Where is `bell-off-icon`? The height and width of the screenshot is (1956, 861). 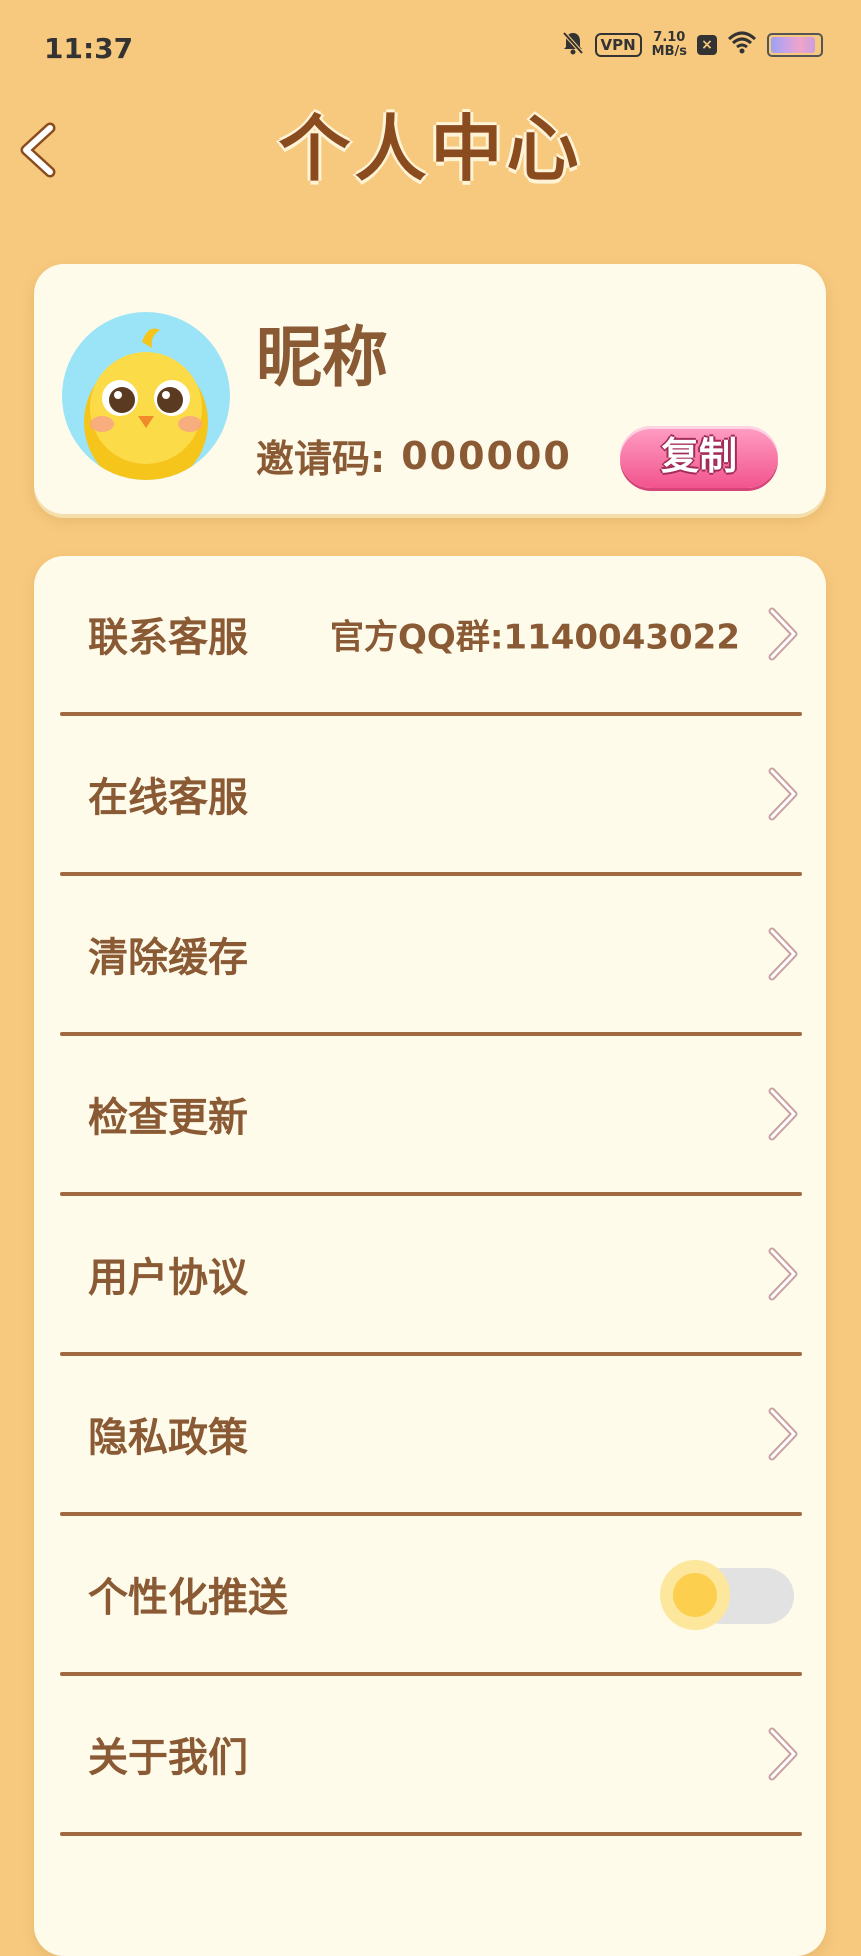
bell-off-icon is located at coordinates (573, 45).